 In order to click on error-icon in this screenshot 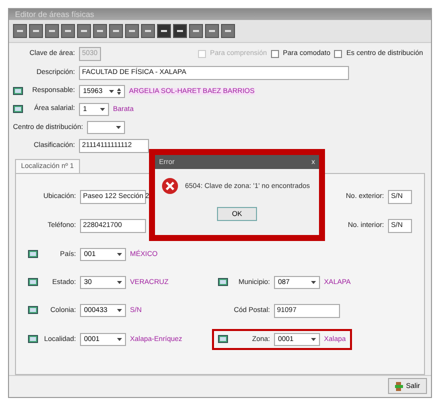, I will do `click(170, 186)`.